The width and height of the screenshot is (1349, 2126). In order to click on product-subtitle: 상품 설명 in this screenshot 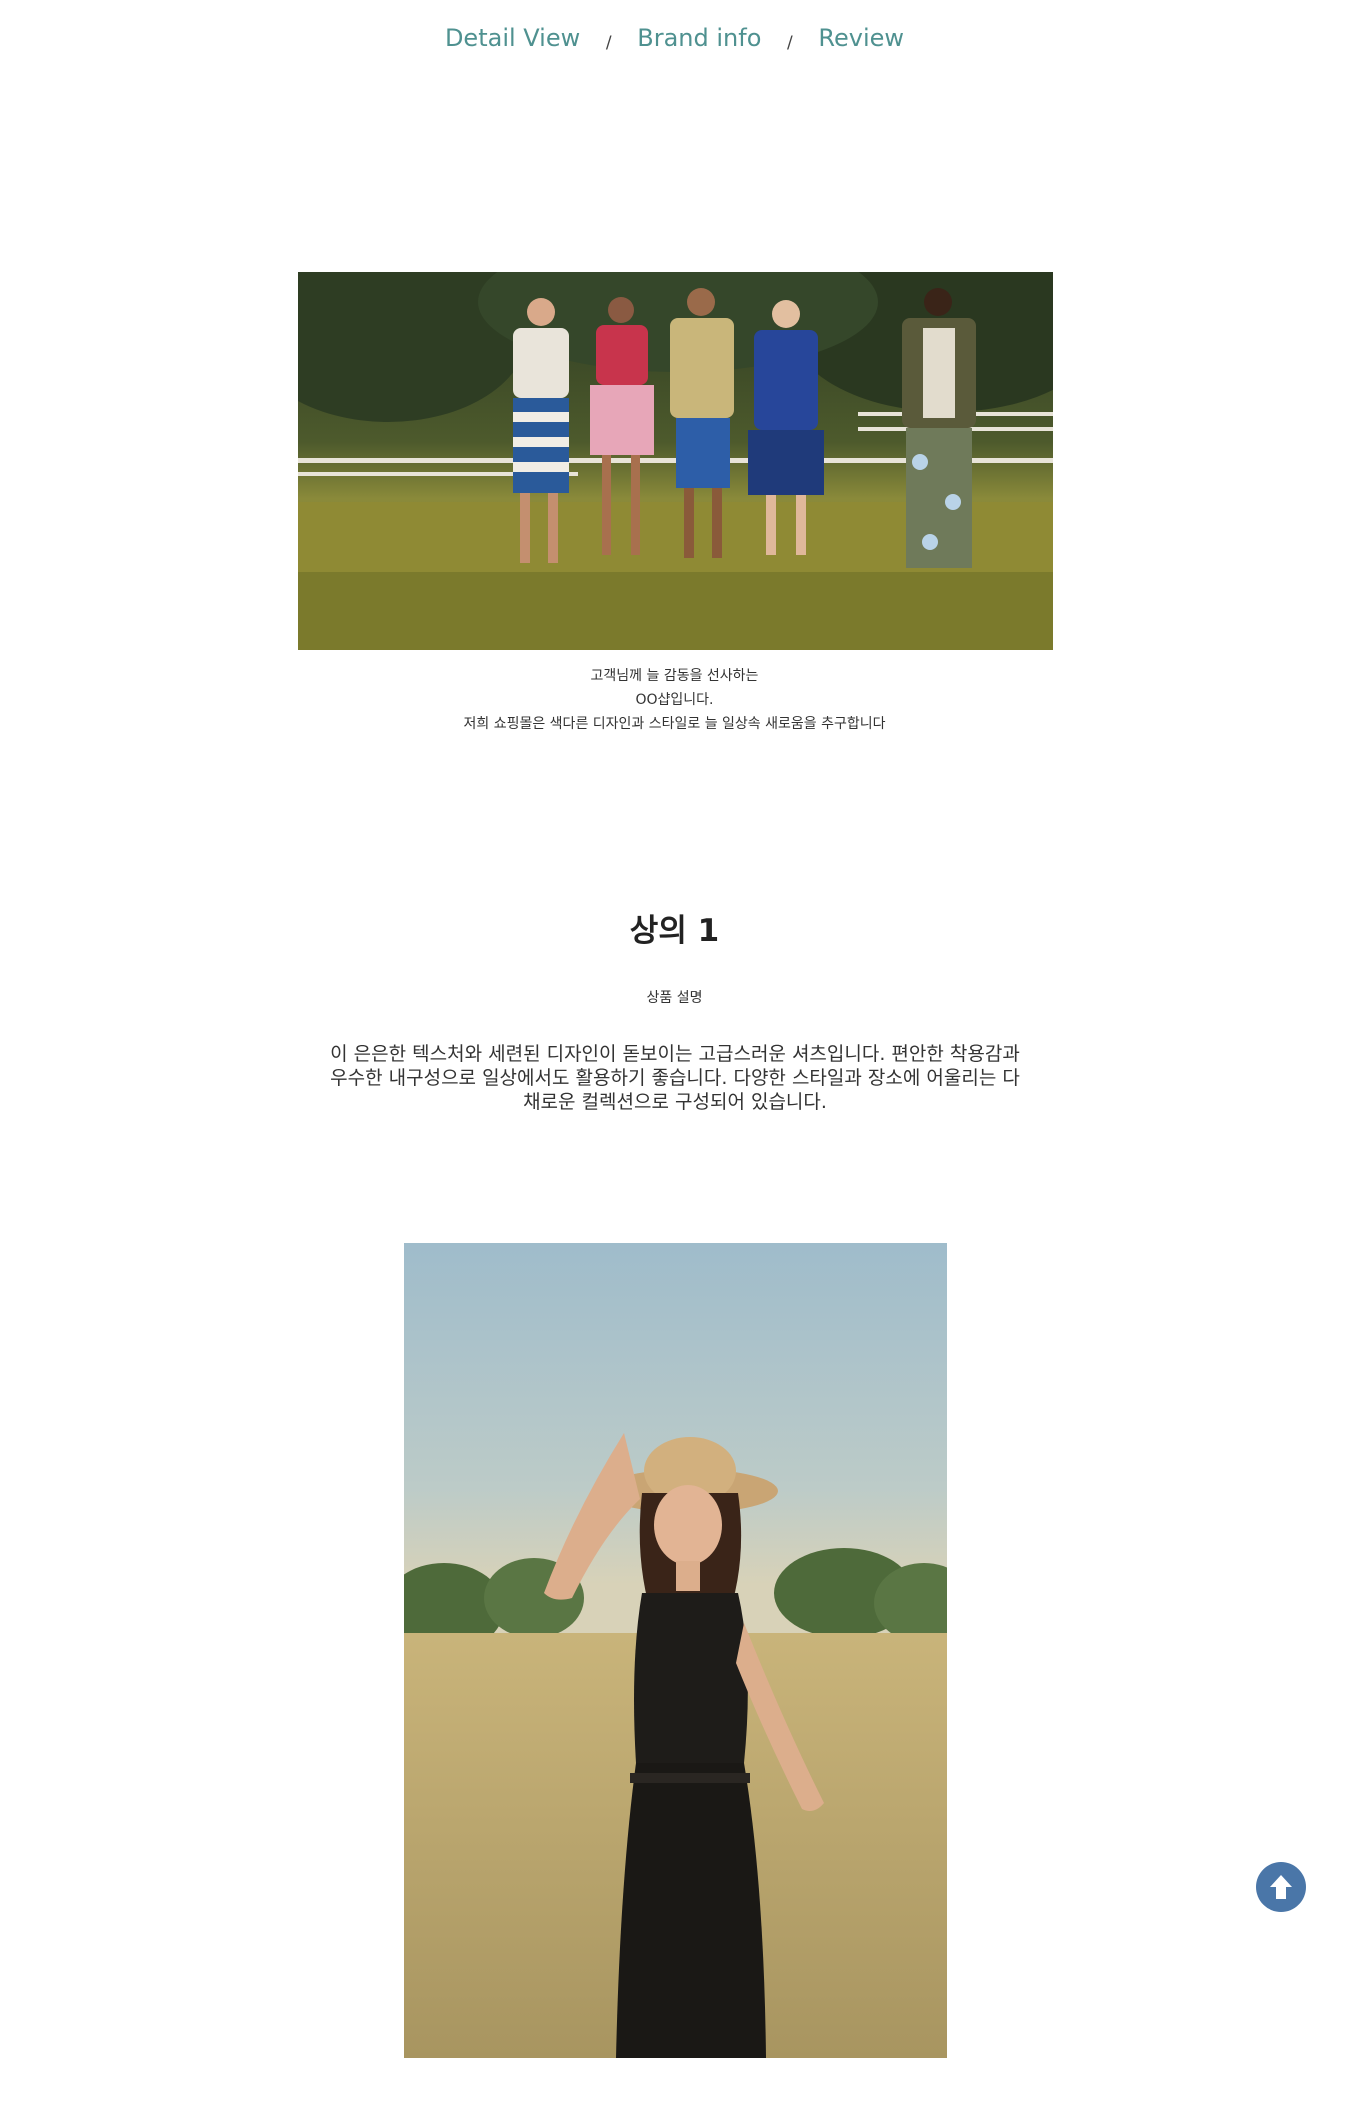, I will do `click(674, 998)`.